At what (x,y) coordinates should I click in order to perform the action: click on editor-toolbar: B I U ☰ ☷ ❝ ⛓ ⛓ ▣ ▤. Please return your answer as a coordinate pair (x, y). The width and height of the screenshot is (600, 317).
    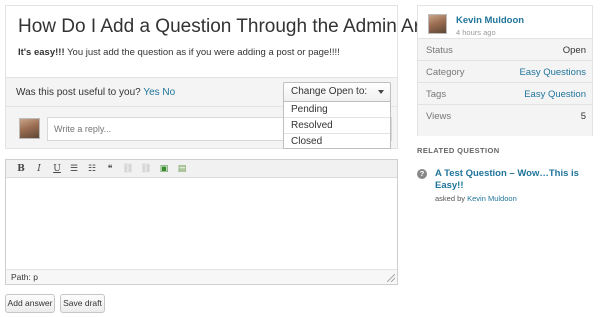
    Looking at the image, I should click on (201, 169).